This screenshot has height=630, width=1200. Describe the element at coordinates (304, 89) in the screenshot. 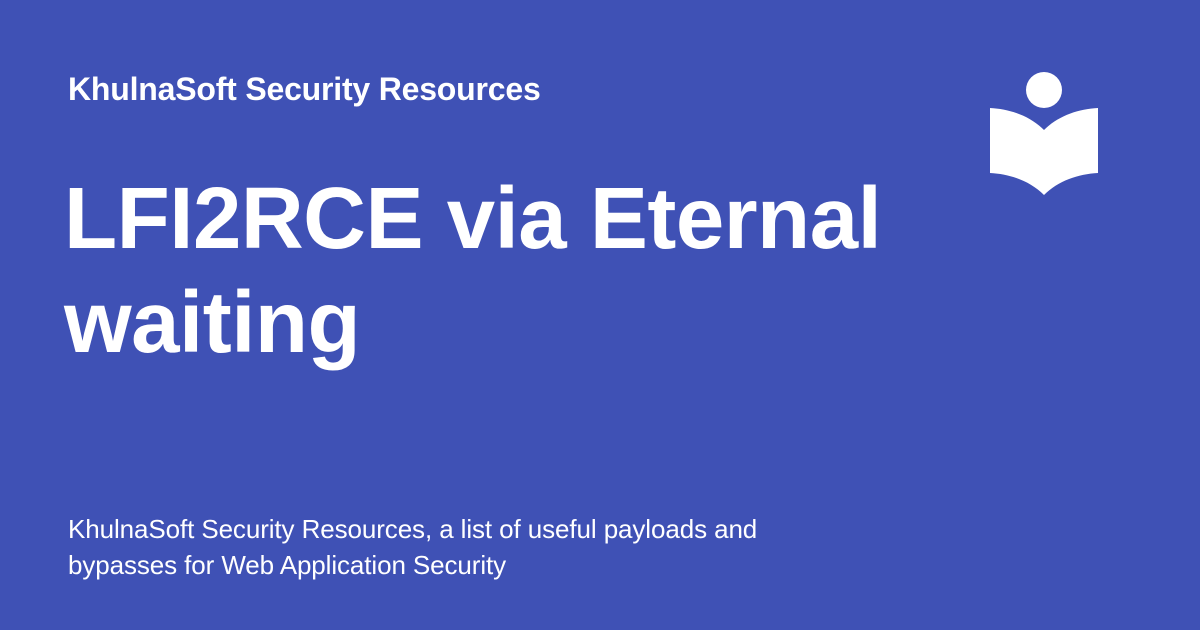

I see `site-name: KhulnaSoft Security Resources` at that location.